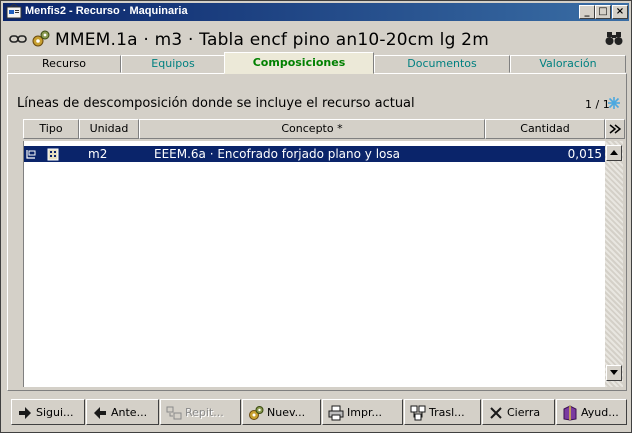  Describe the element at coordinates (597, 104) in the screenshot. I see `page-count: 1 / 1` at that location.